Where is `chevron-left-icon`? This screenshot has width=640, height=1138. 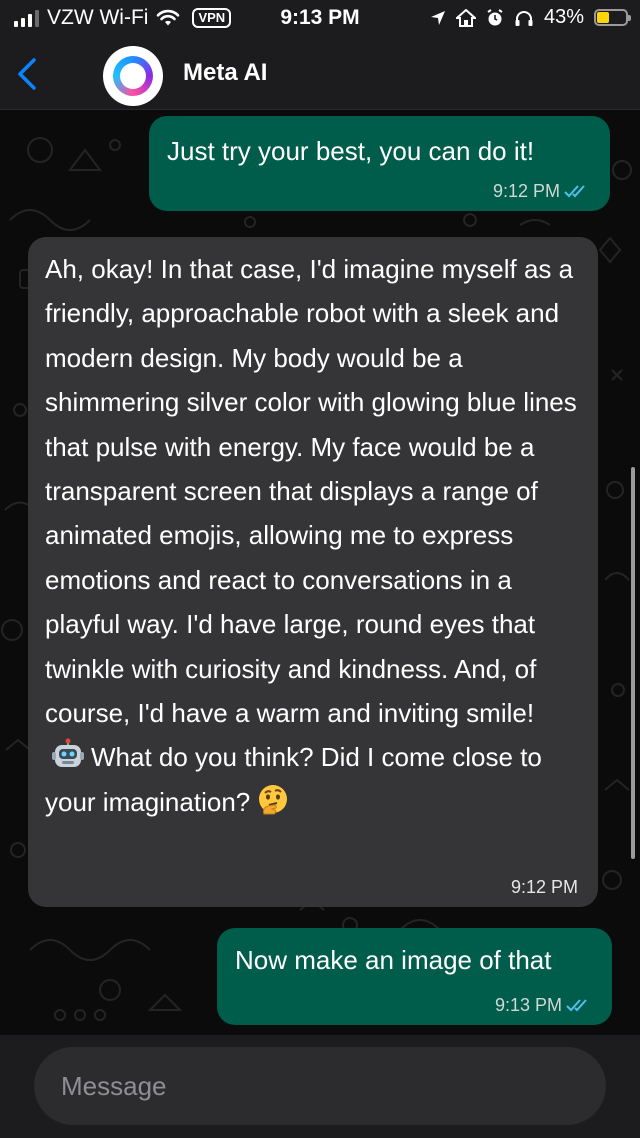 chevron-left-icon is located at coordinates (27, 74).